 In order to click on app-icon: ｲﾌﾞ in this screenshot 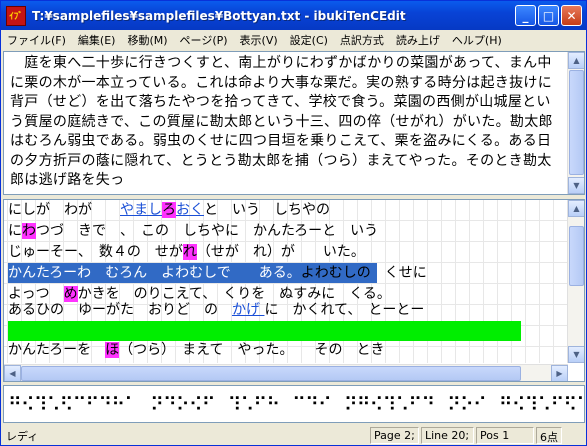, I will do `click(16, 15)`.